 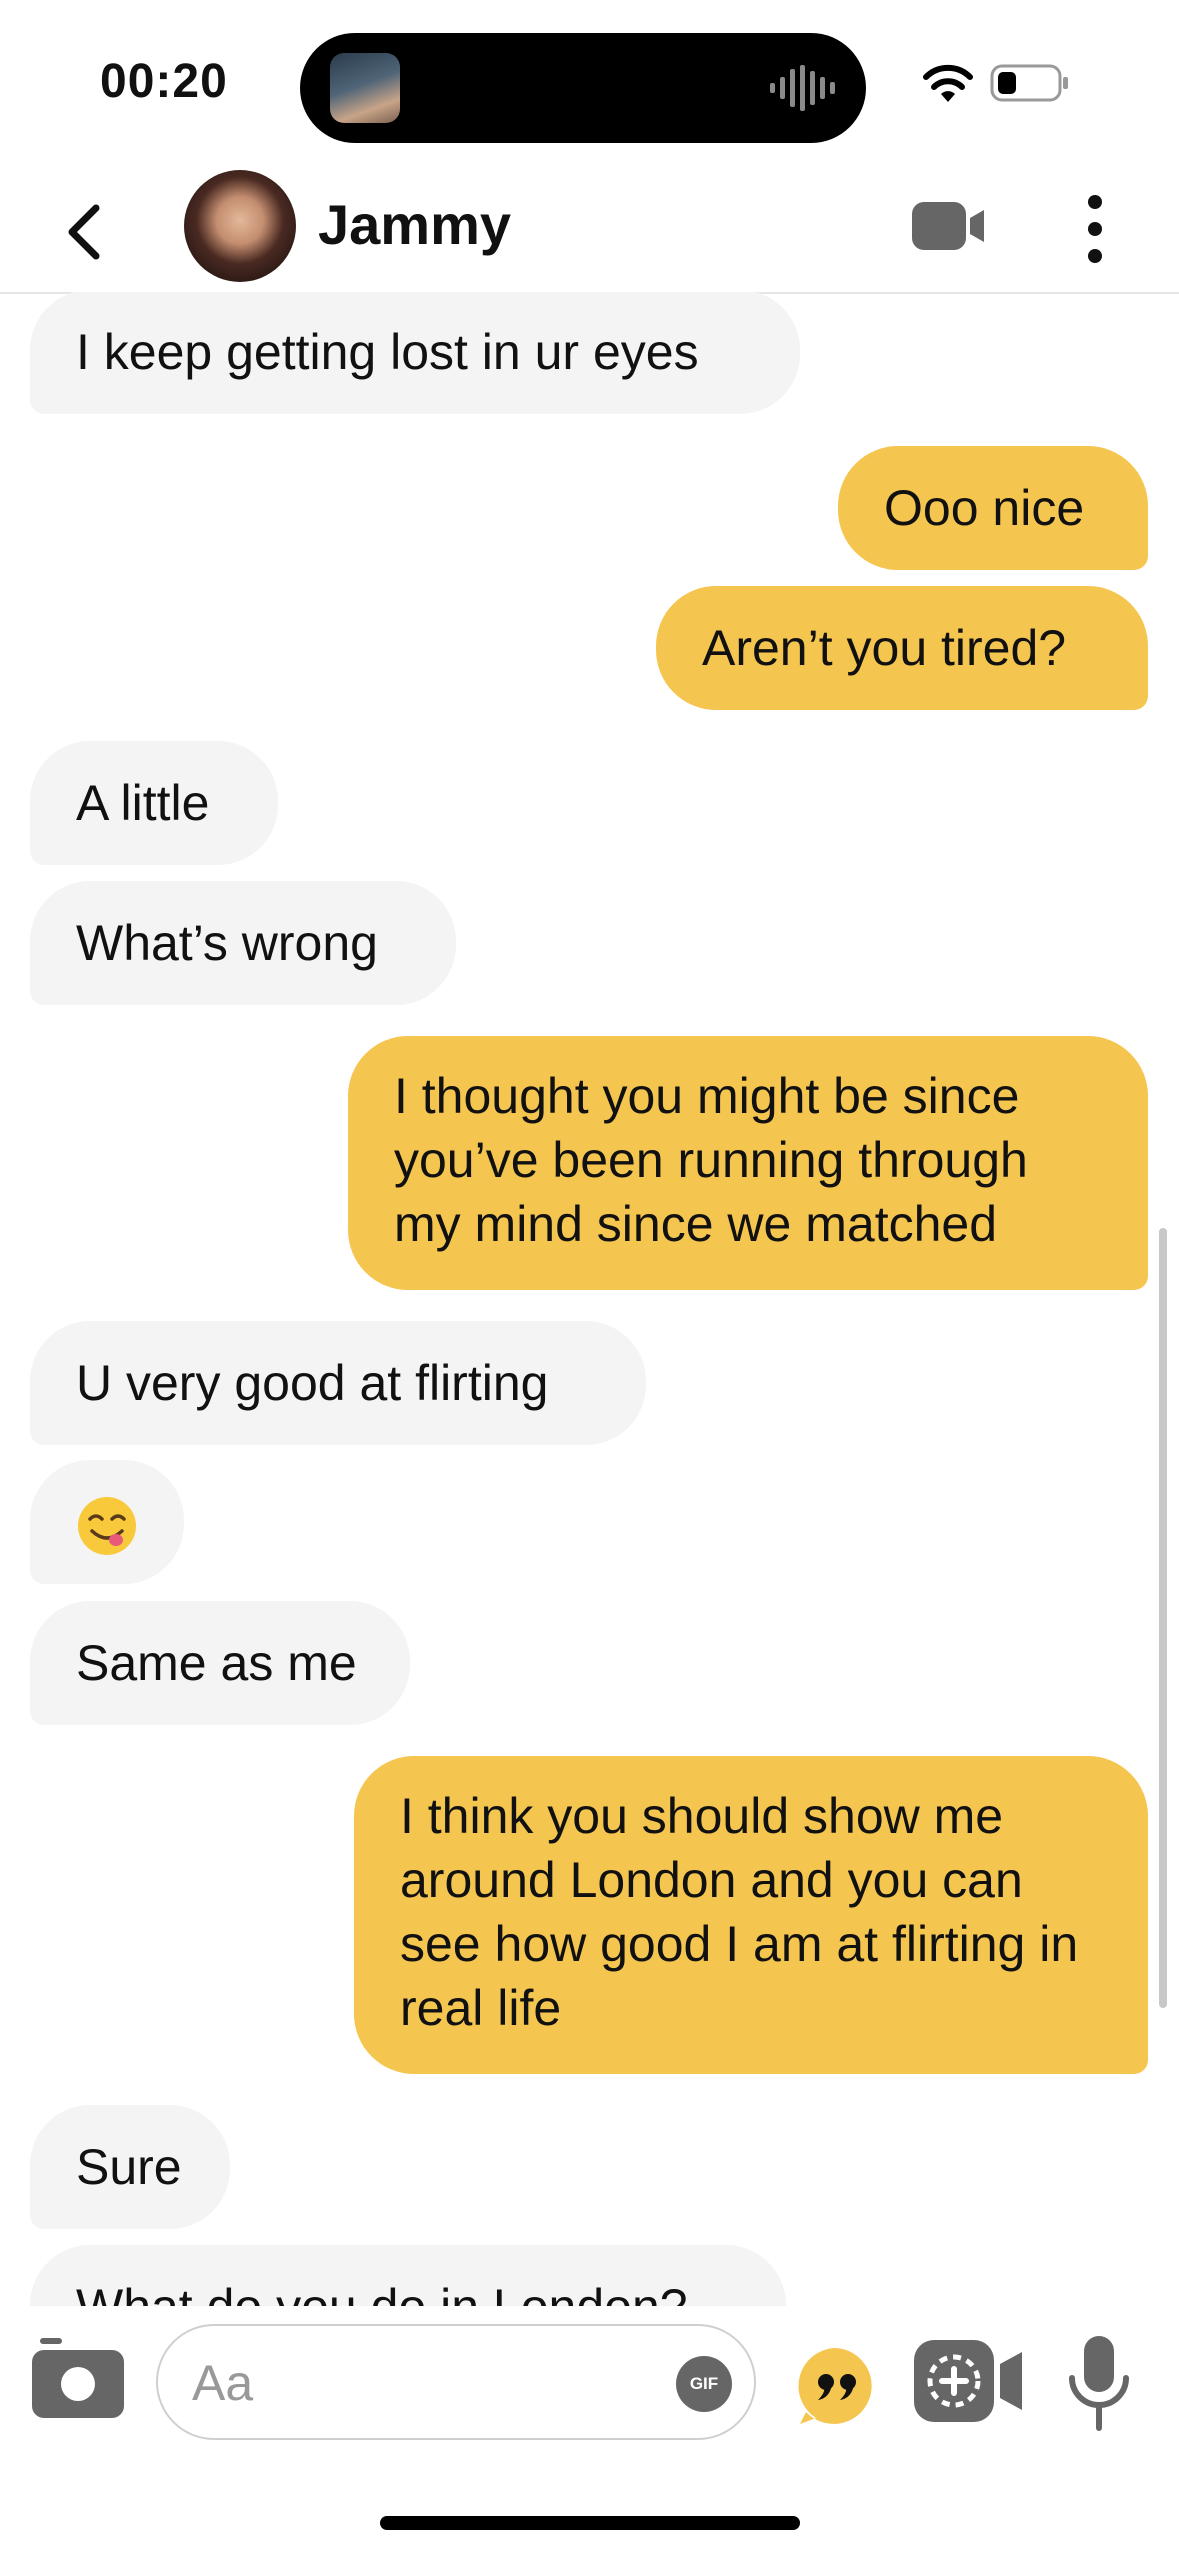 What do you see at coordinates (583, 88) in the screenshot?
I see `dynamic-island` at bounding box center [583, 88].